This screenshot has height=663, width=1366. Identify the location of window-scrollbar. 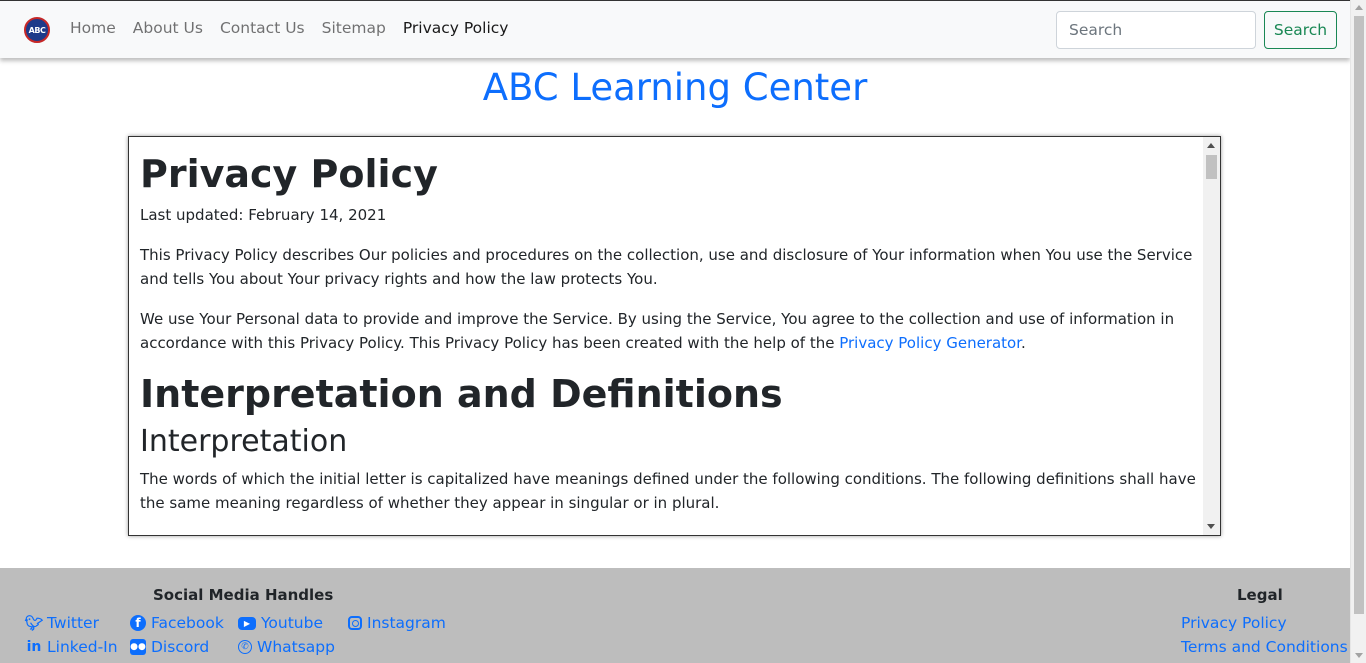
(1358, 331).